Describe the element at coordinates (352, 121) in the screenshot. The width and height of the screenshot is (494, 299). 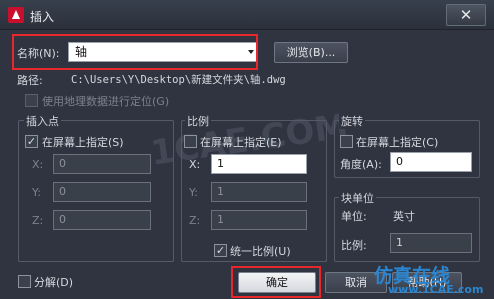
I see `rotation-title: 旋转` at that location.